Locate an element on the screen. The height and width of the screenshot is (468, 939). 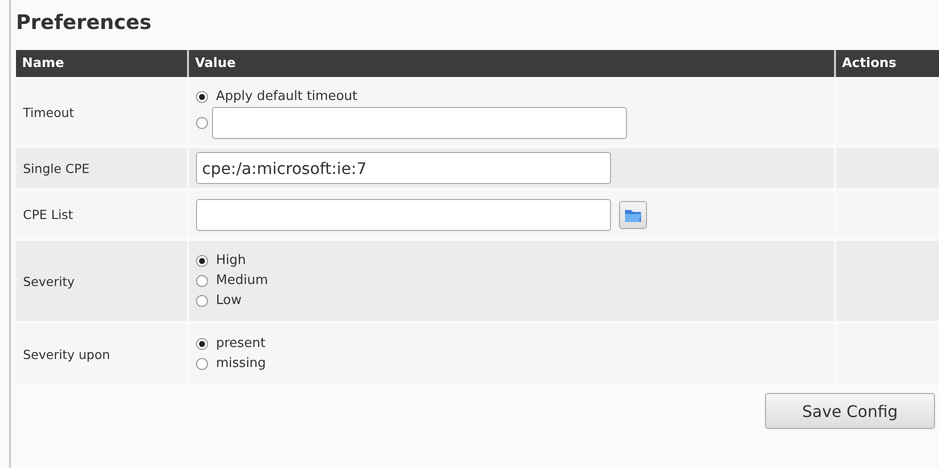
column-header: Value is located at coordinates (511, 63).